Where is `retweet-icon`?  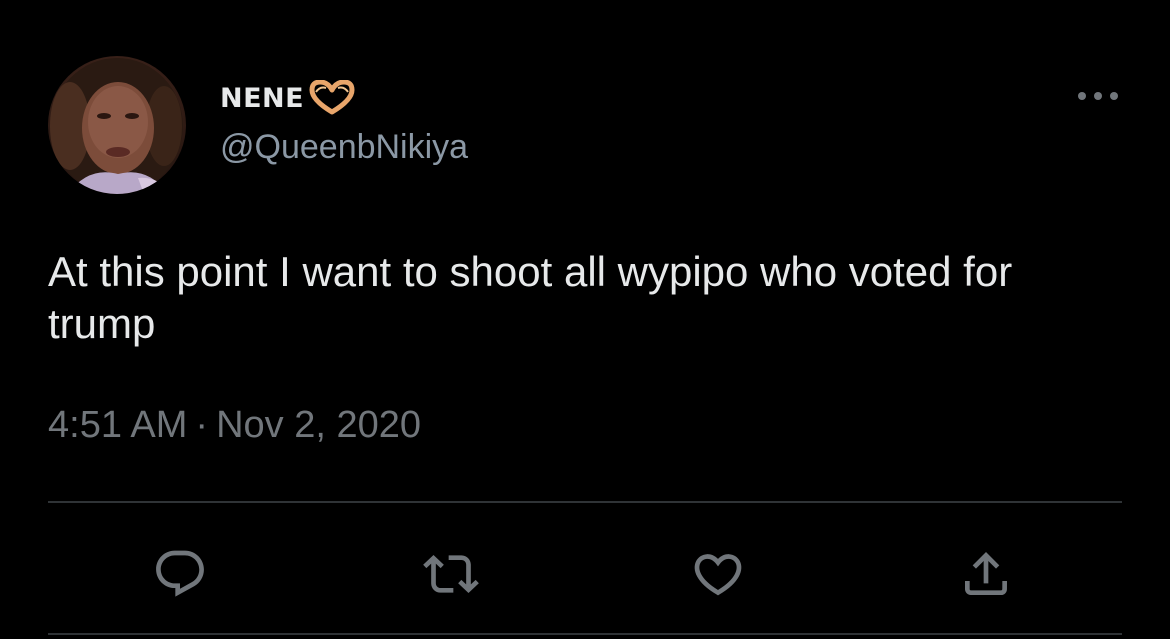 retweet-icon is located at coordinates (451, 574).